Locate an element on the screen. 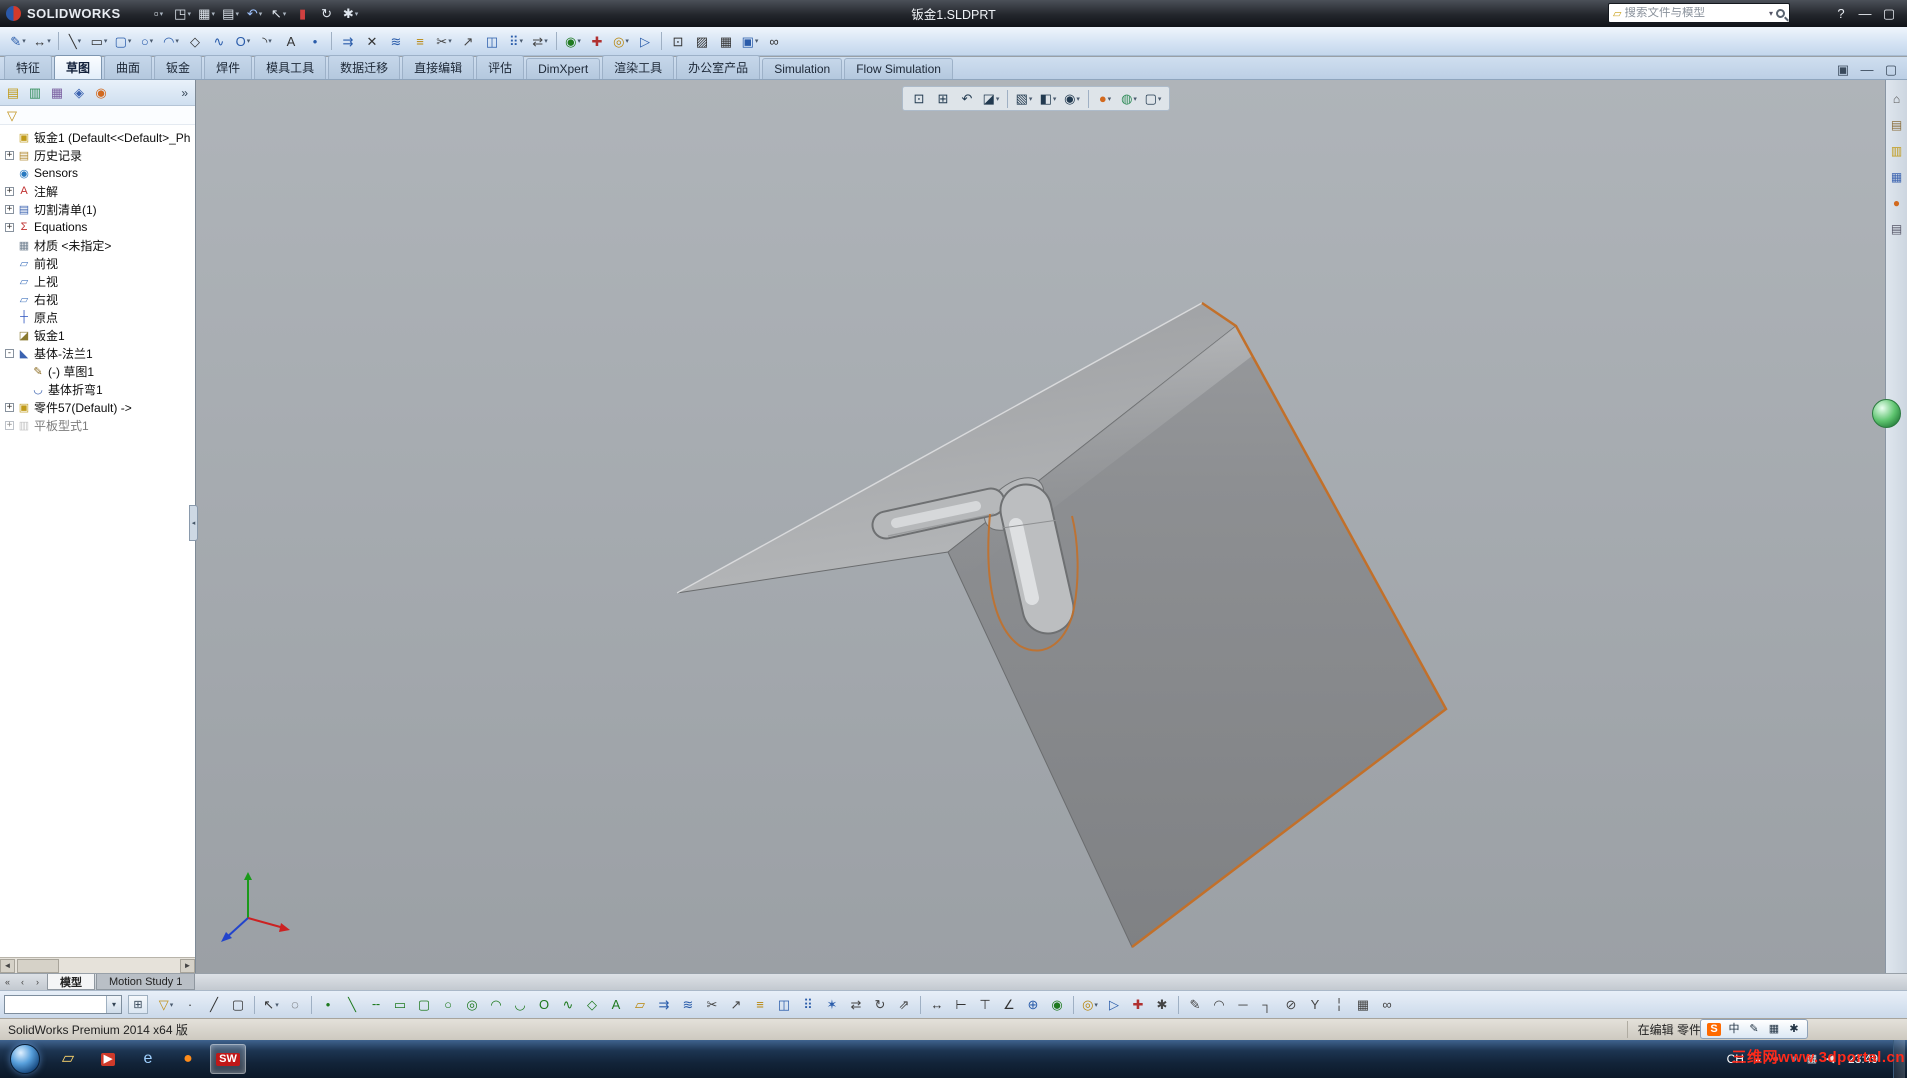 The image size is (1907, 1078). lasso-select-button: ◌ is located at coordinates (295, 1004).